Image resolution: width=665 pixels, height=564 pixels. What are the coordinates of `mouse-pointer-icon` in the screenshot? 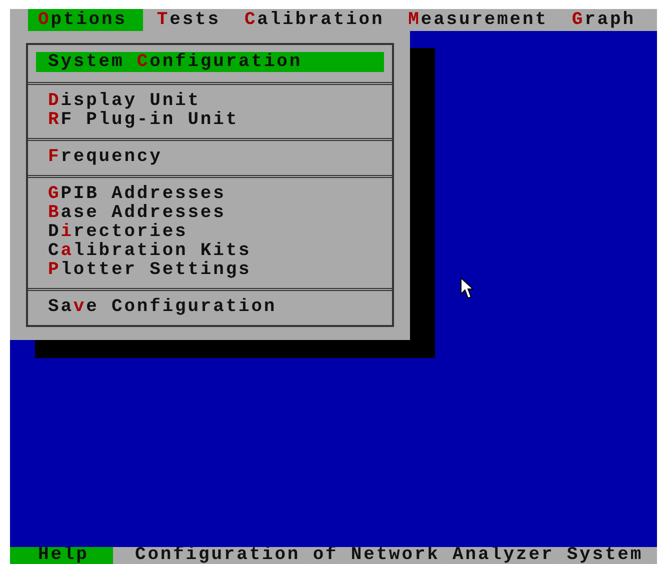 It's located at (467, 288).